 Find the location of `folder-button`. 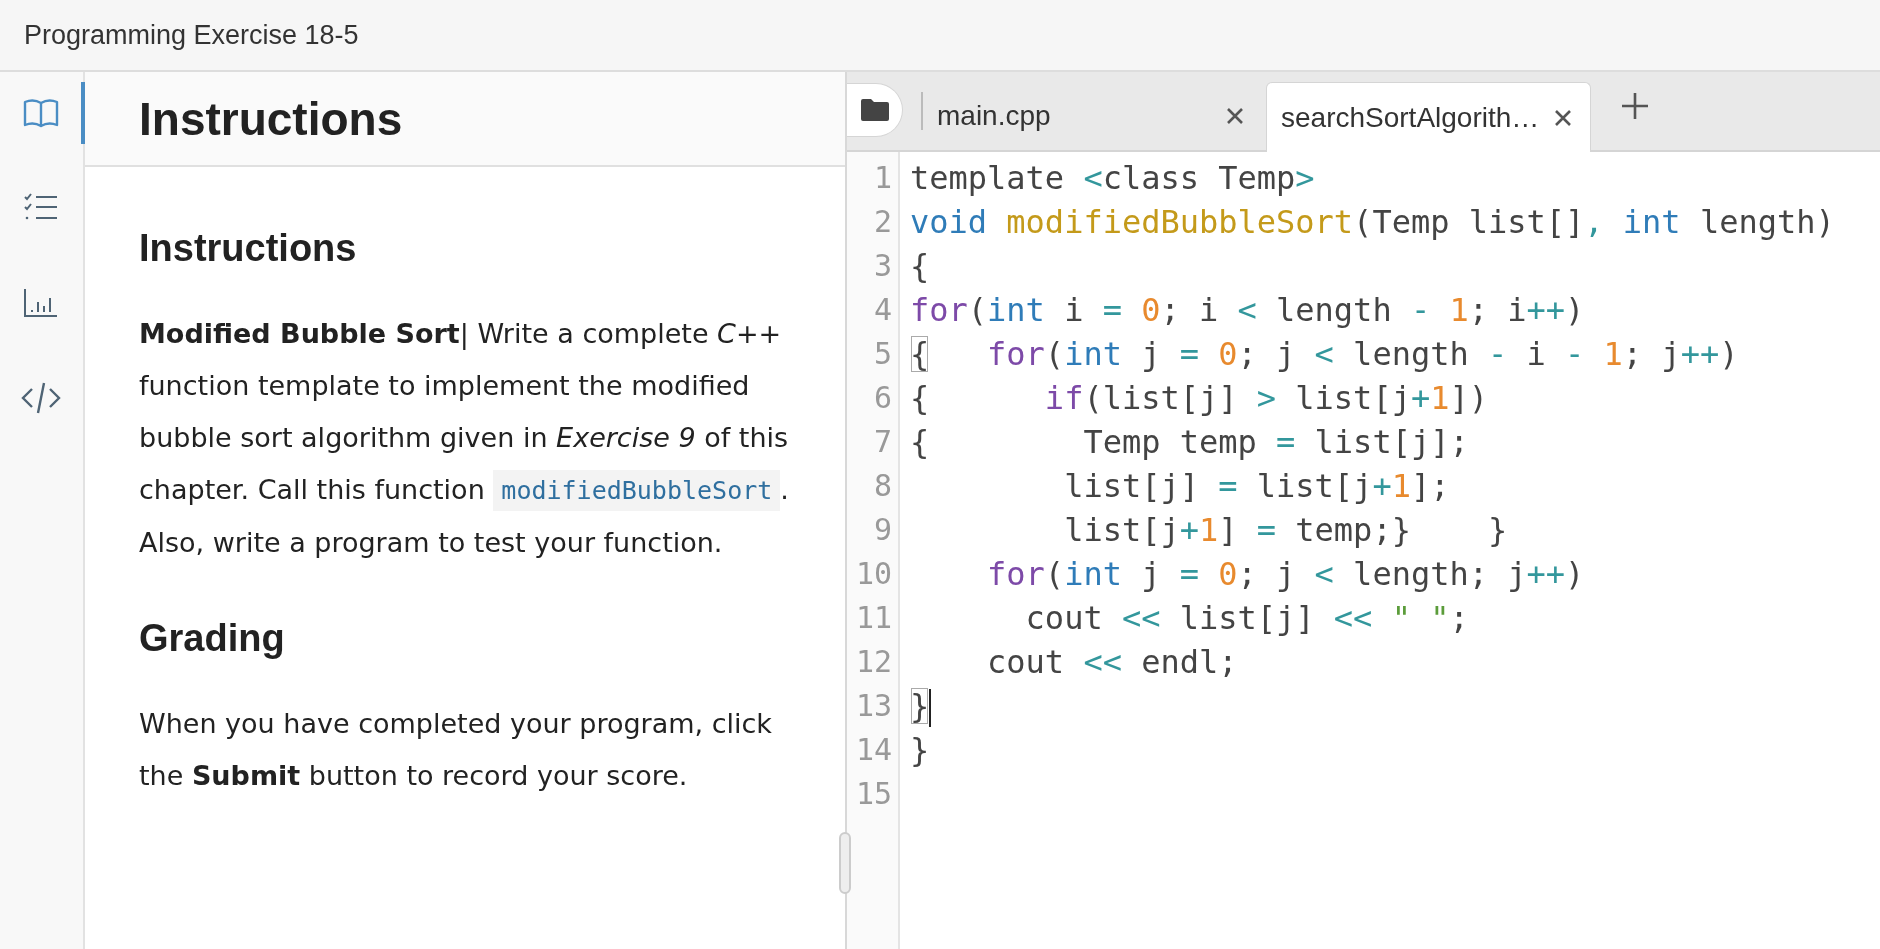

folder-button is located at coordinates (875, 110).